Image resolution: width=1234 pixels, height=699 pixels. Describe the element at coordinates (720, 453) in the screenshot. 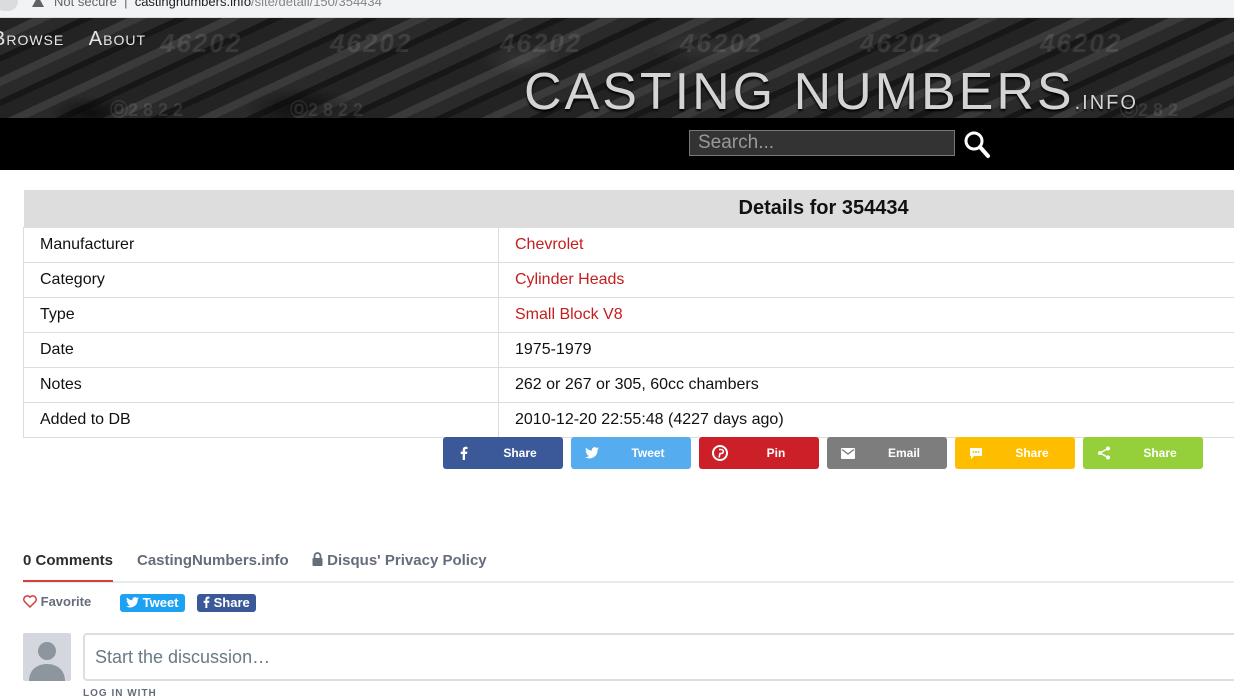

I see `pinterest-icon` at that location.